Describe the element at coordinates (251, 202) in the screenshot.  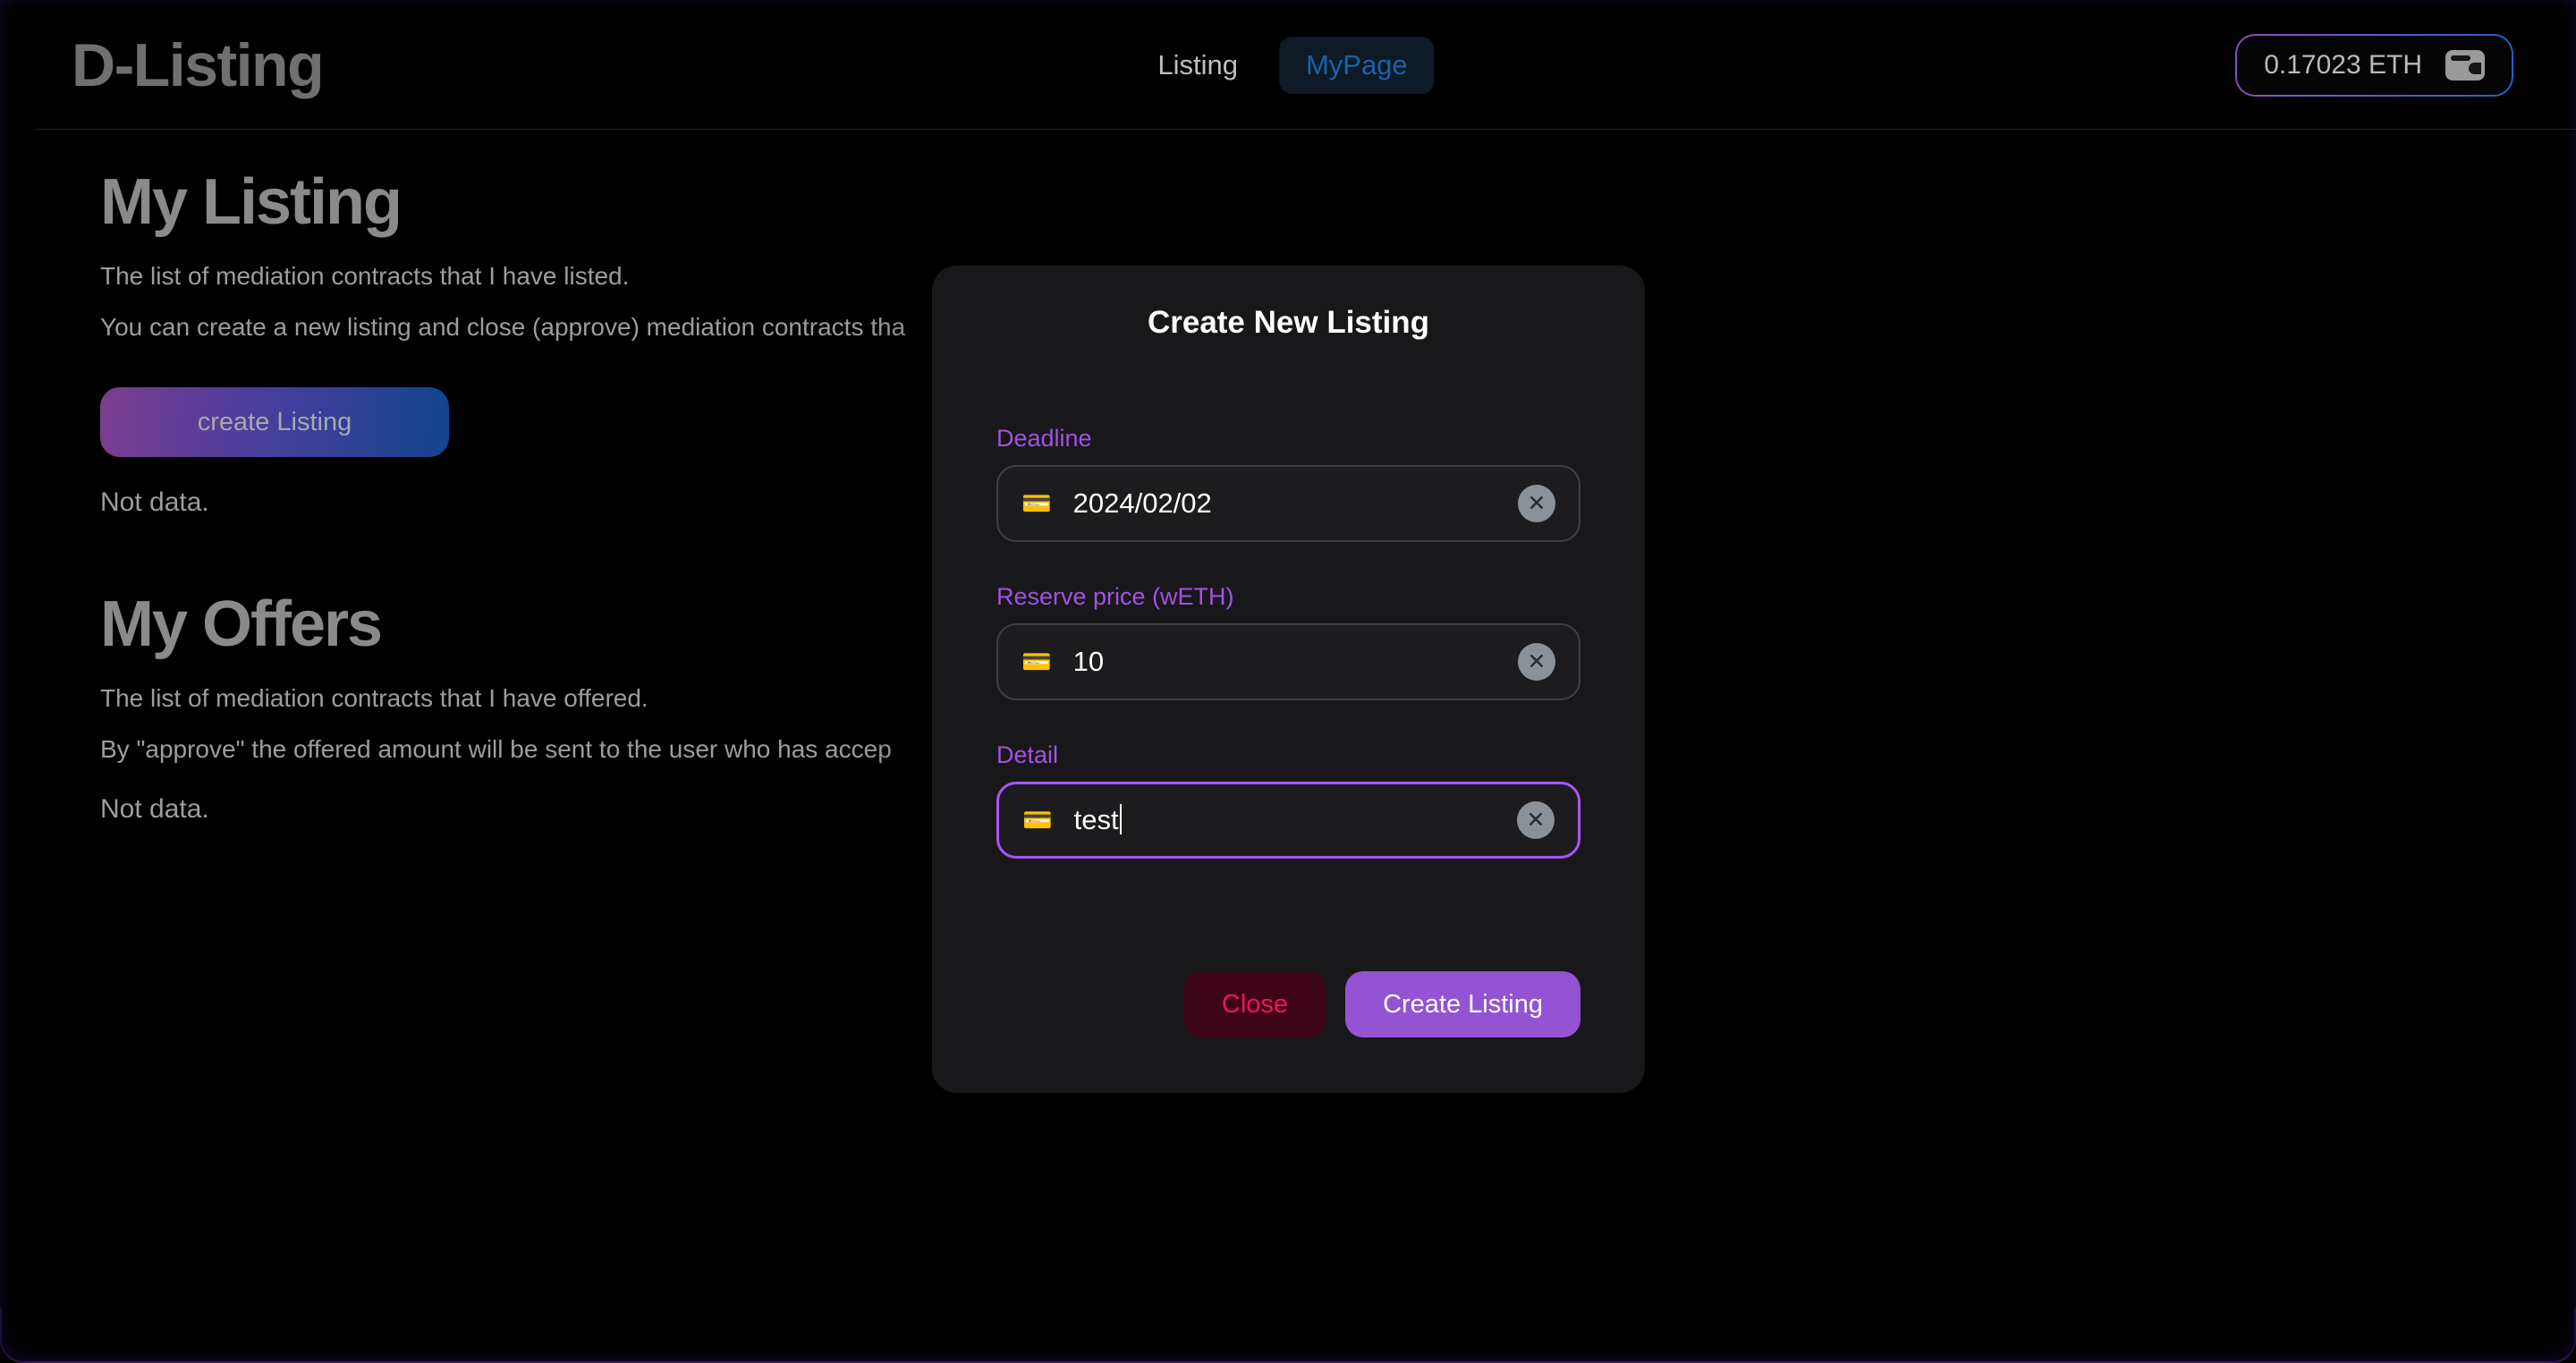
I see `my-listing-title: My Listing` at that location.